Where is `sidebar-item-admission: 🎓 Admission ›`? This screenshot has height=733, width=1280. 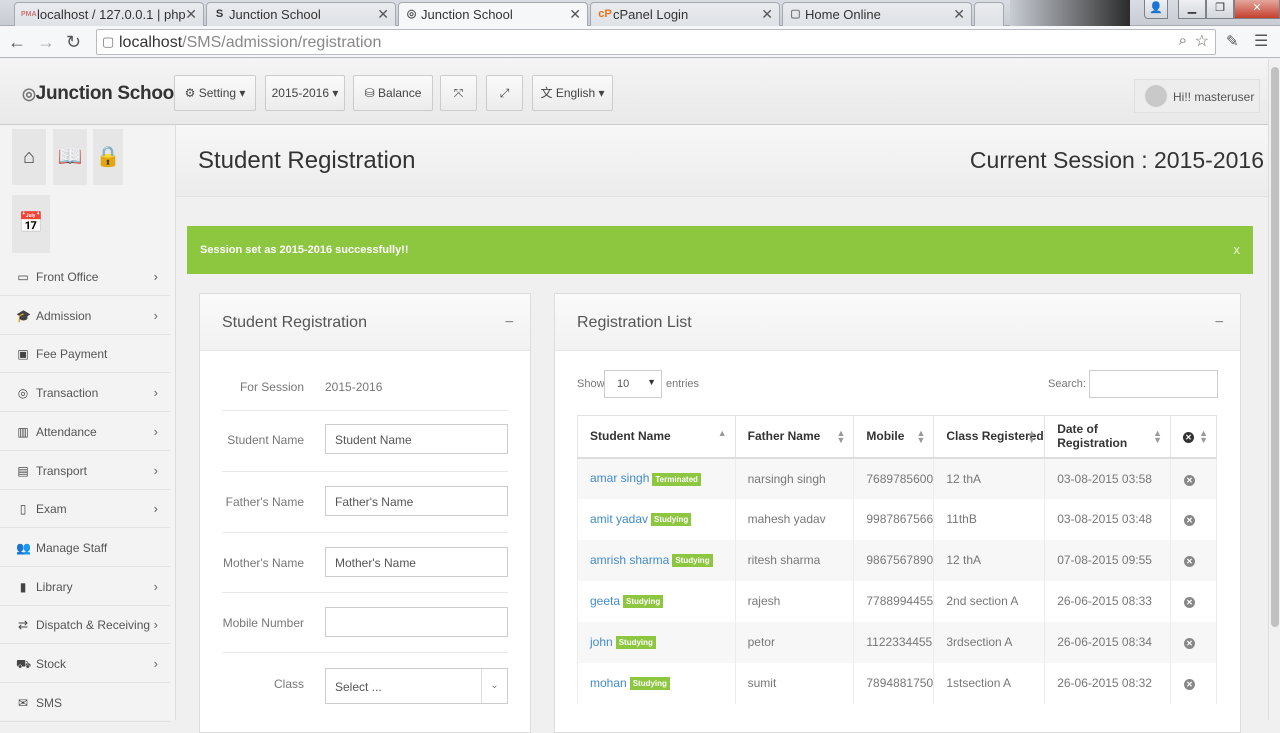
sidebar-item-admission: 🎓 Admission › is located at coordinates (85, 316).